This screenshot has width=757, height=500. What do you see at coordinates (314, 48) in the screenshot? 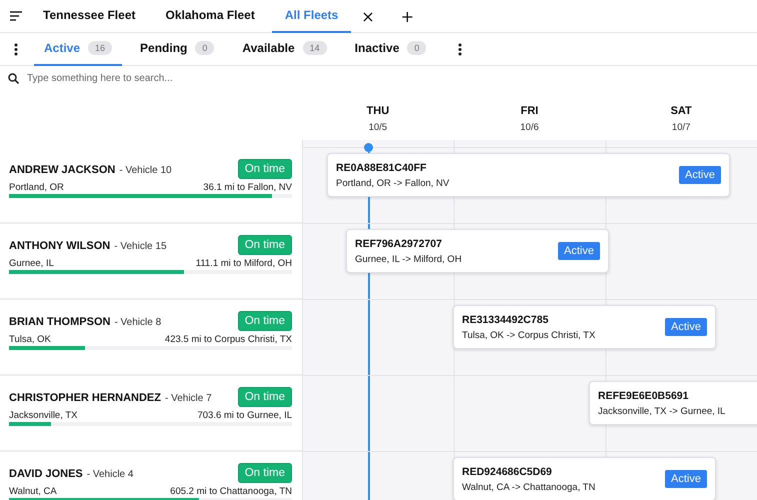
I see `count-badge: 14` at bounding box center [314, 48].